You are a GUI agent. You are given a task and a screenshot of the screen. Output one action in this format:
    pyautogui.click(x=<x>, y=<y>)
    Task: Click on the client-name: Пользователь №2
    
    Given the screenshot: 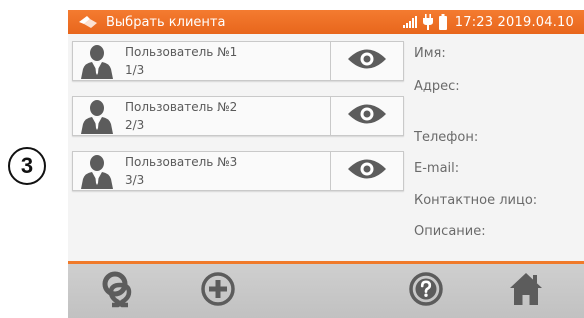 What is the action you would take?
    pyautogui.click(x=181, y=107)
    